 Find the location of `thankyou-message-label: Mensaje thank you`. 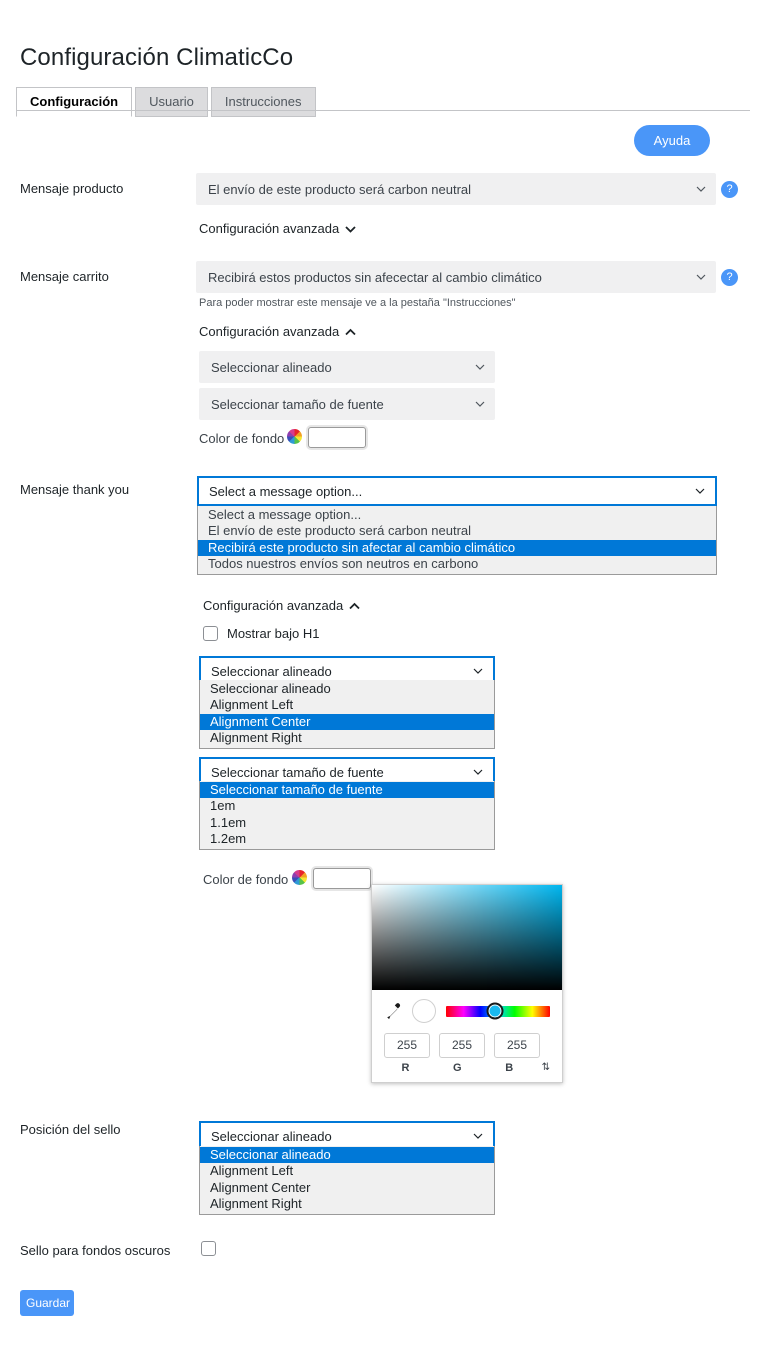

thankyou-message-label: Mensaje thank you is located at coordinates (75, 489).